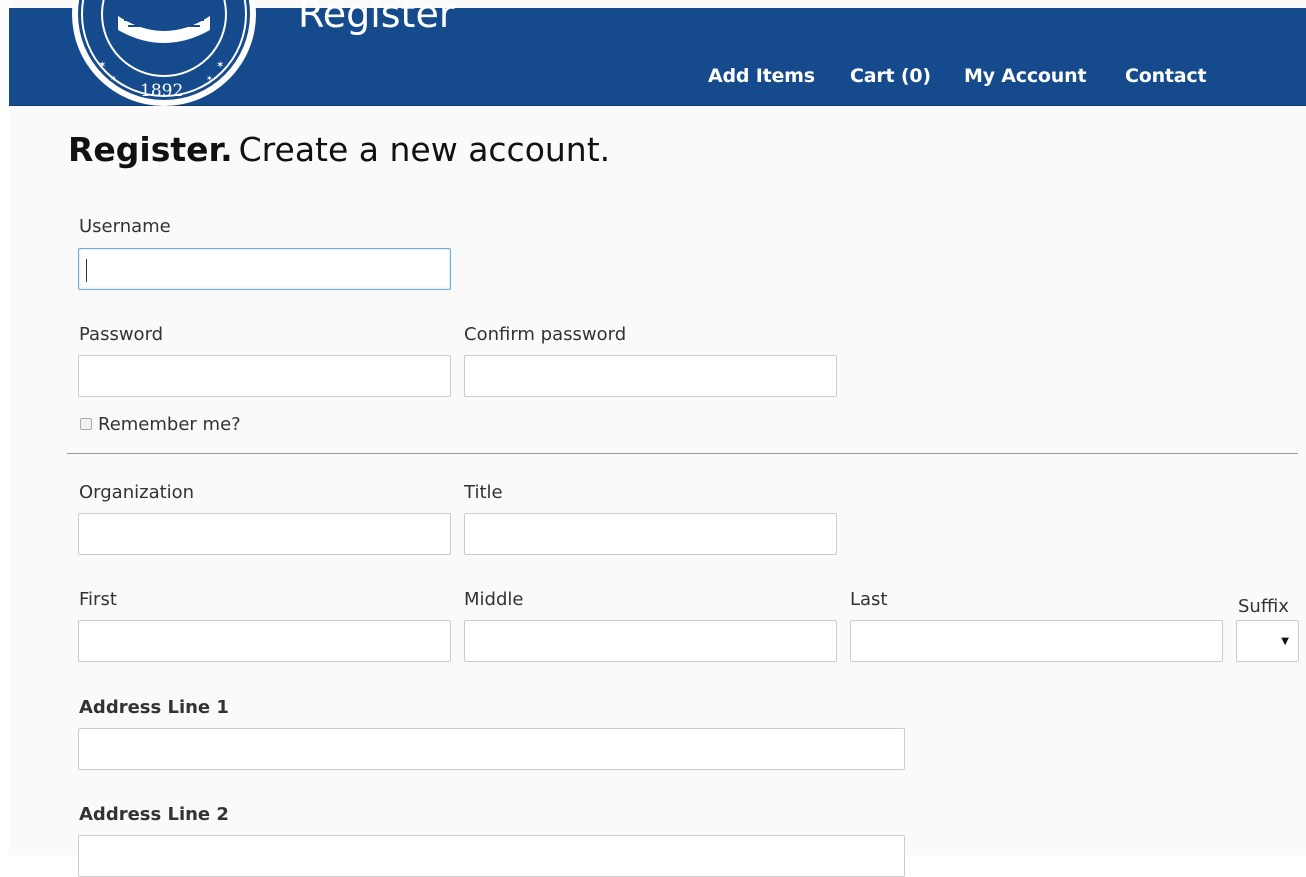  What do you see at coordinates (154, 814) in the screenshot?
I see `address-line-2-label: Address Line 2` at bounding box center [154, 814].